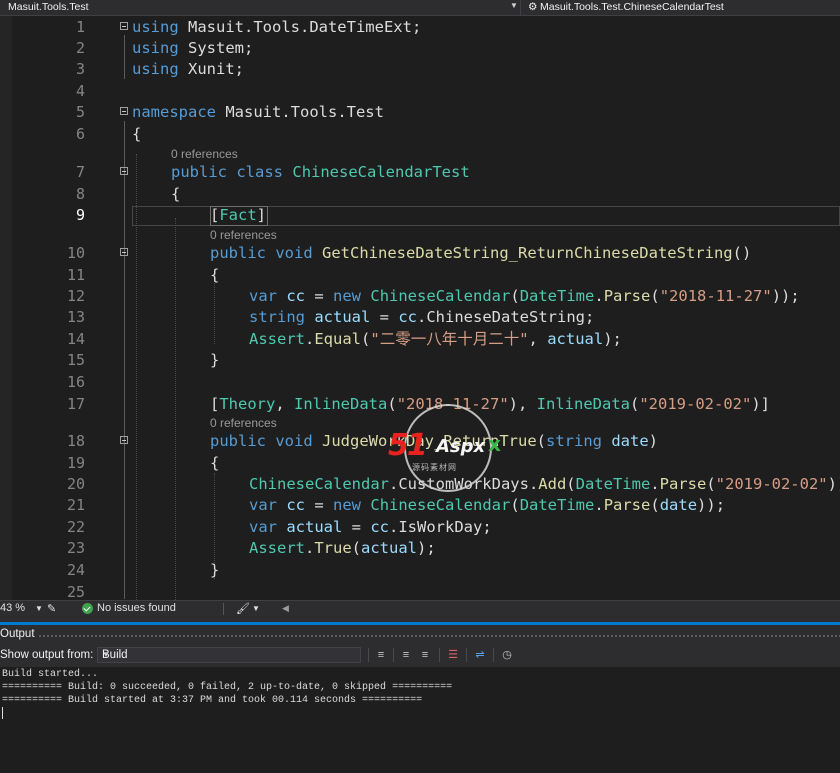 This screenshot has height=773, width=840. I want to click on panel-splitter, so click(420, 621).